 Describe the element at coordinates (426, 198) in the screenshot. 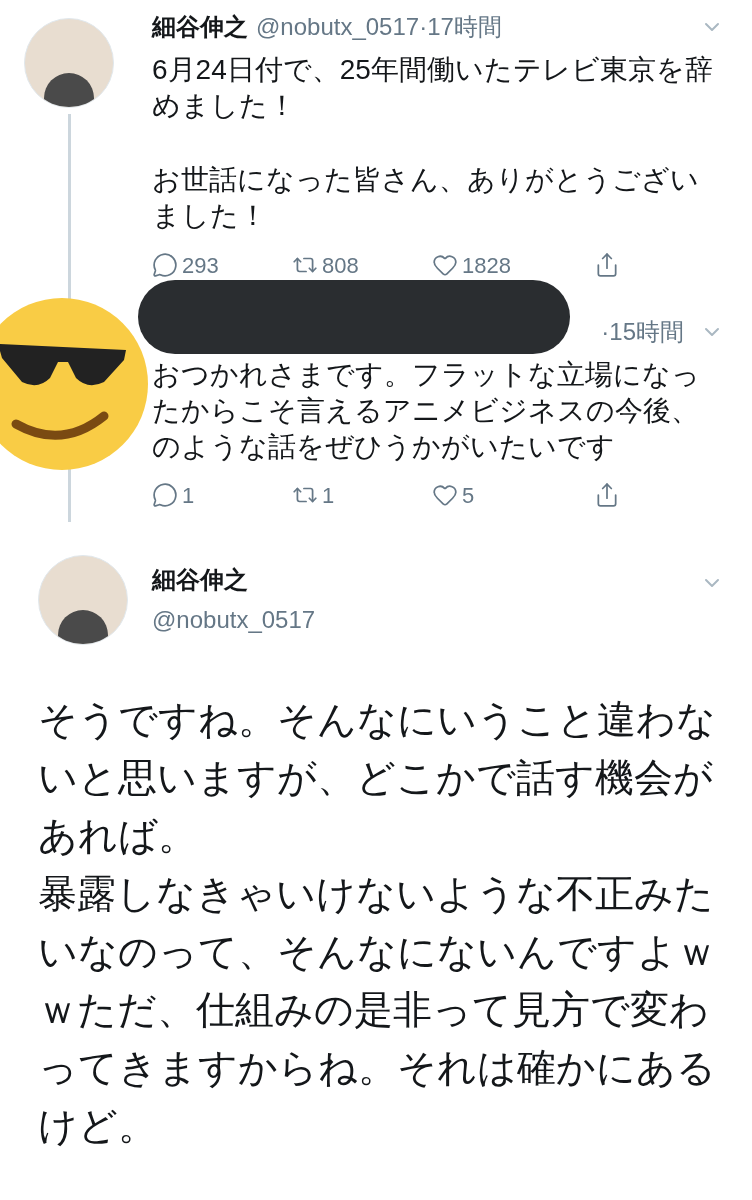

I see `tweet-text: お世話になった皆さん、ありがとうございました！` at that location.